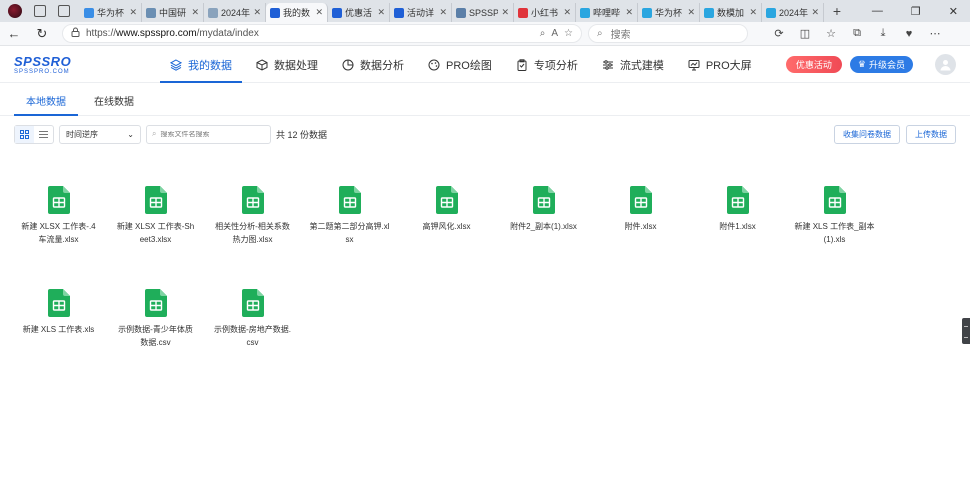 This screenshot has height=500, width=970. I want to click on clipboard-icon, so click(522, 64).